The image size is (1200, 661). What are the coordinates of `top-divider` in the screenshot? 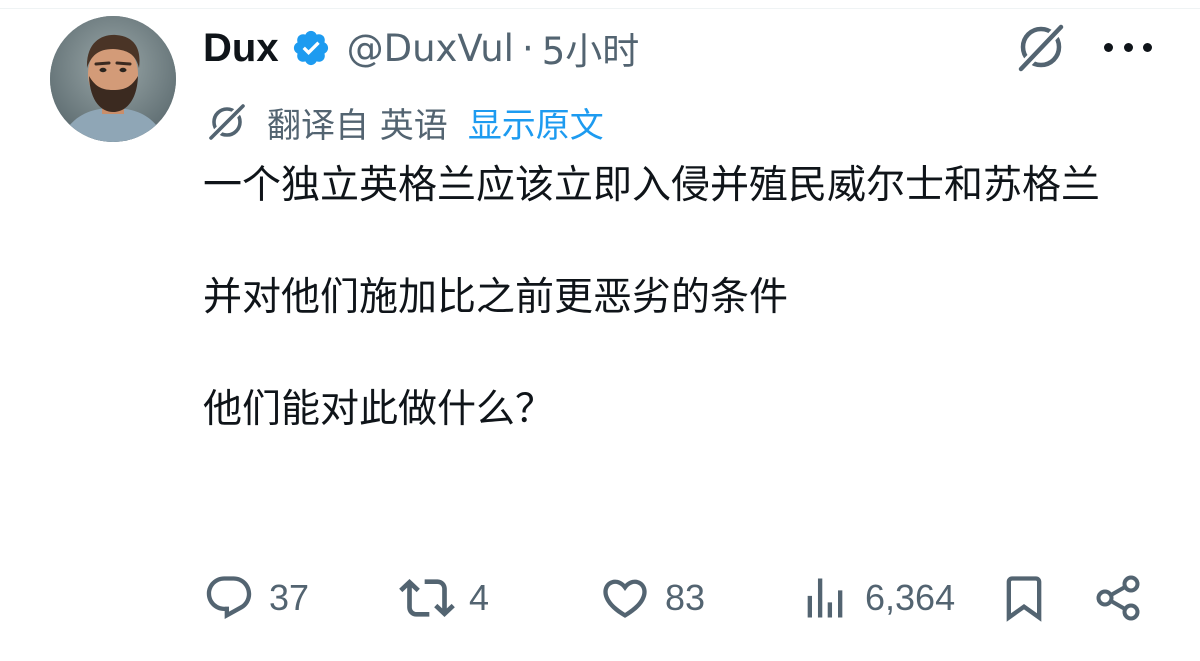 It's located at (600, 4).